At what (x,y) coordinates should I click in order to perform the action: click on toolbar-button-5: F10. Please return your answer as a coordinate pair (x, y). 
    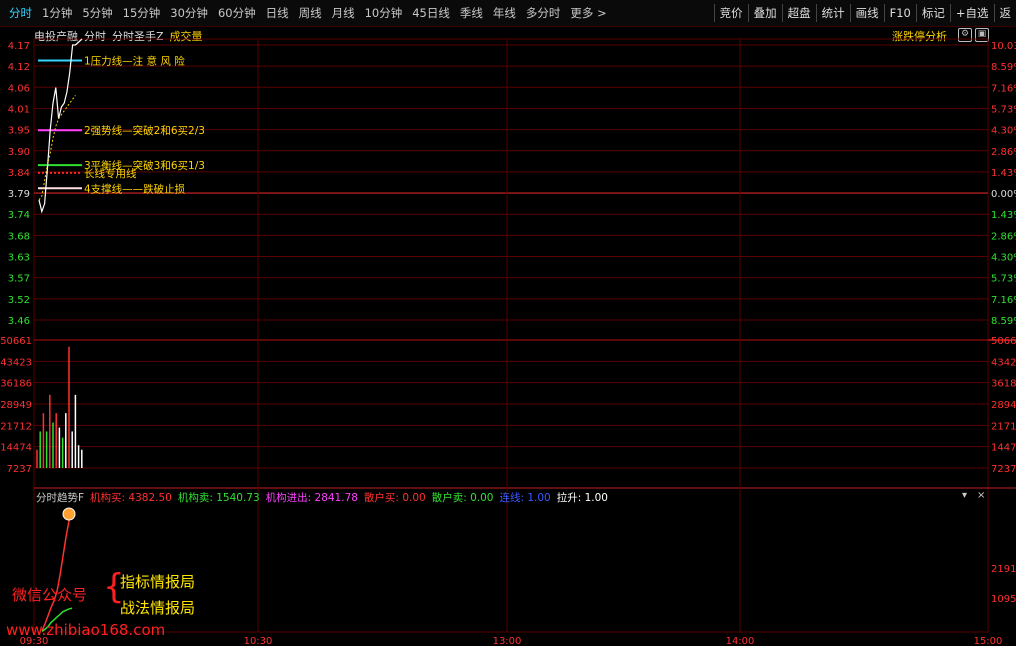
    Looking at the image, I should click on (899, 13).